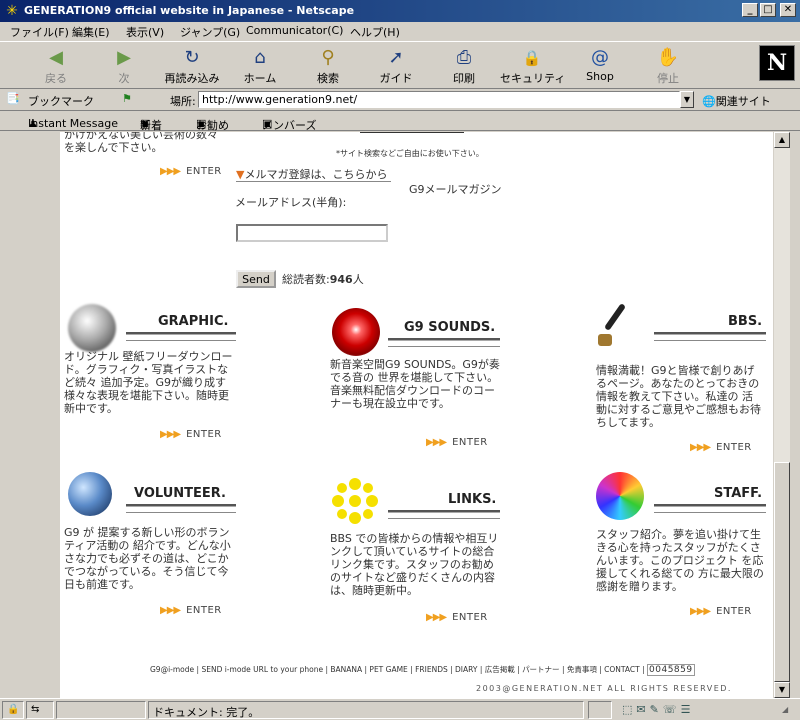 The width and height of the screenshot is (800, 720). I want to click on site-search-note: *サイト検索などご自由にお使い下さい。, so click(410, 153).